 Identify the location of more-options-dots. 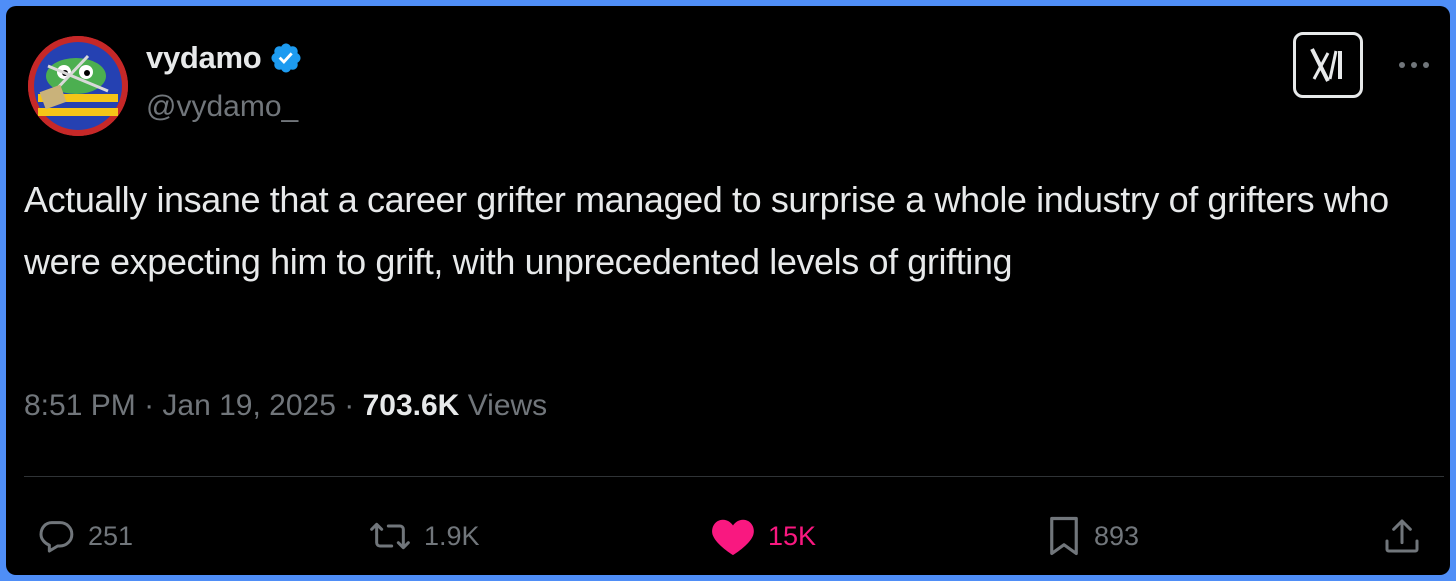
(1414, 65).